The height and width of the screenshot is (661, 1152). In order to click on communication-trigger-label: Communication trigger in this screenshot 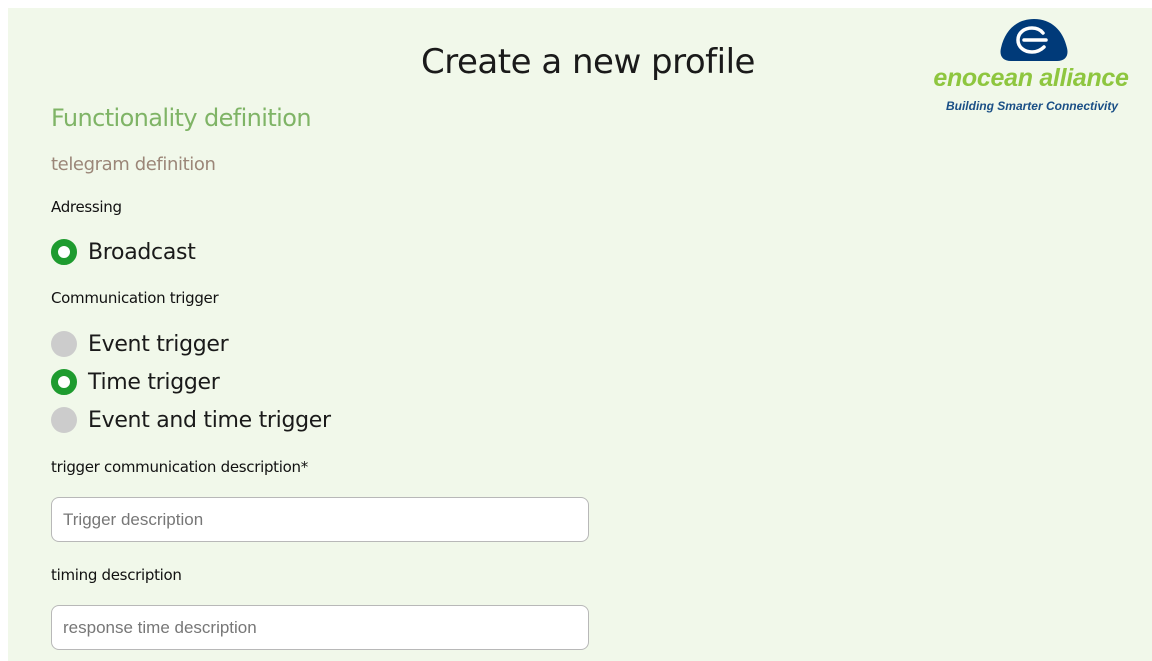, I will do `click(135, 298)`.